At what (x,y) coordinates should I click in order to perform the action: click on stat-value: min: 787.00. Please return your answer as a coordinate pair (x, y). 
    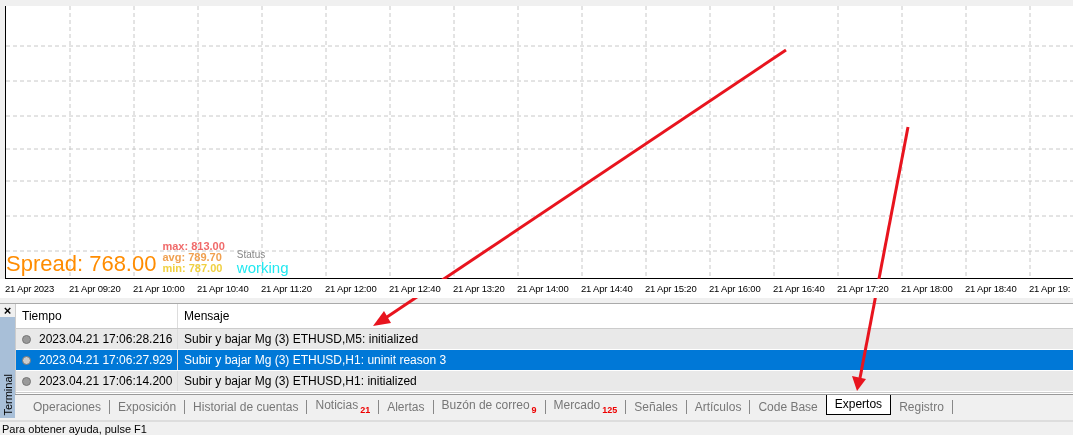
    Looking at the image, I should click on (193, 268).